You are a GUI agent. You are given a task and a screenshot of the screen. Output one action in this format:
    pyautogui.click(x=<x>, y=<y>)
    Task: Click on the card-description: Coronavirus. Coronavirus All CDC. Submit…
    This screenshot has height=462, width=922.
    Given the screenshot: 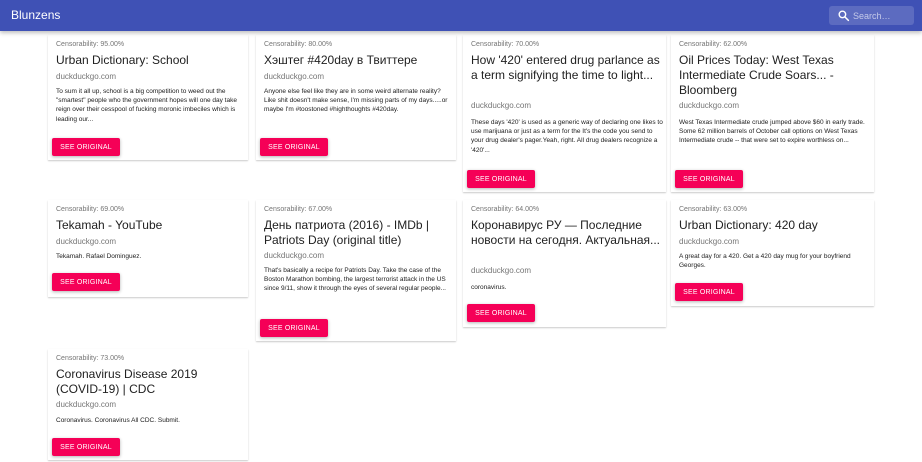 What is the action you would take?
    pyautogui.click(x=118, y=420)
    